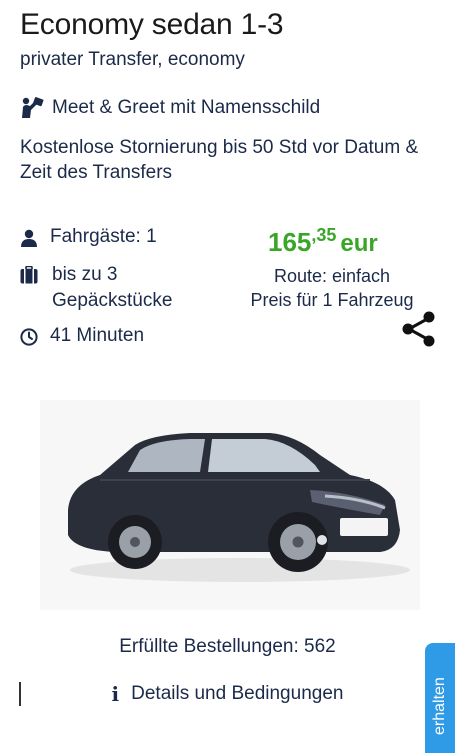 This screenshot has width=455, height=753. I want to click on meet-greet-feature: Meet & Greet mit Namensschild, so click(170, 108).